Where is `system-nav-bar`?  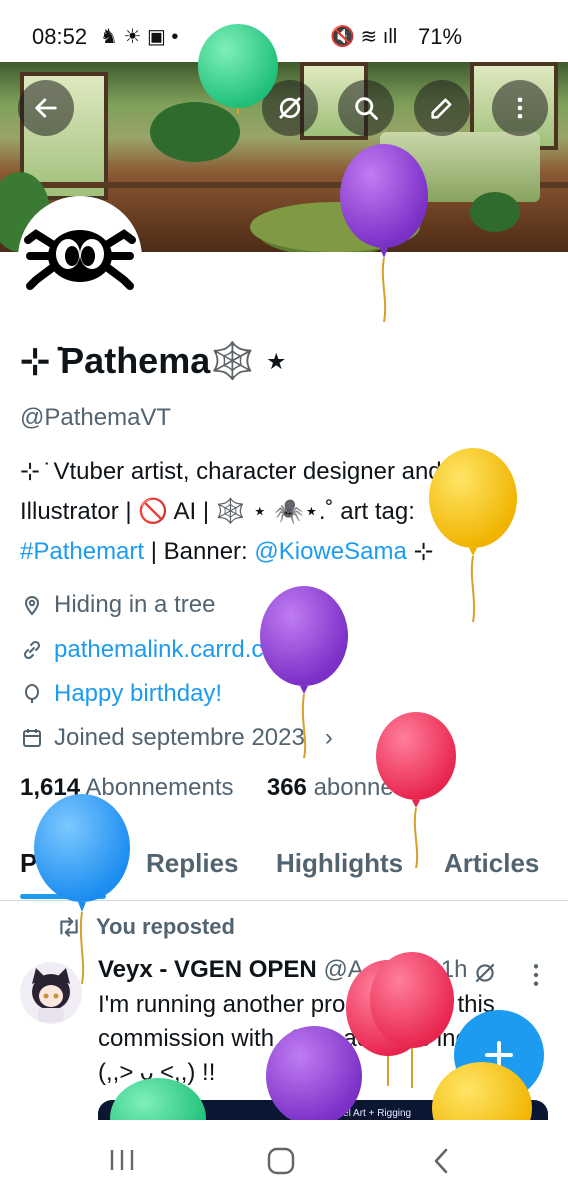
system-nav-bar is located at coordinates (284, 1160).